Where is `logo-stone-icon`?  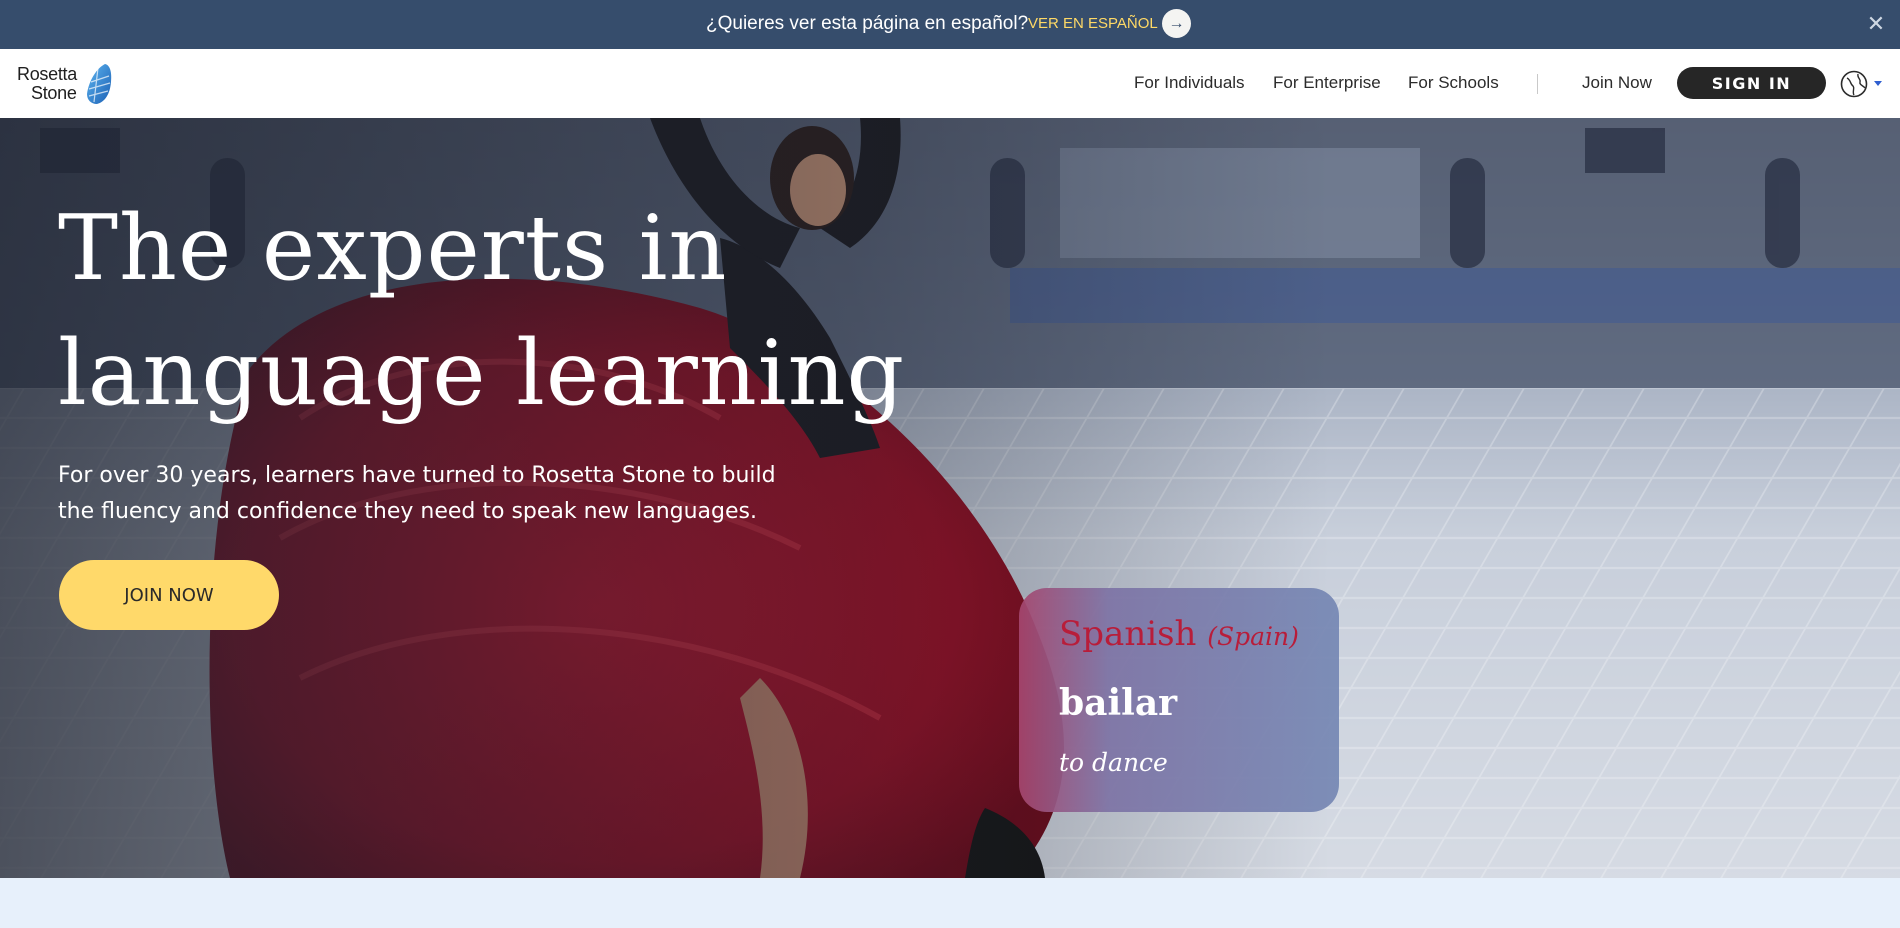
logo-stone-icon is located at coordinates (99, 84).